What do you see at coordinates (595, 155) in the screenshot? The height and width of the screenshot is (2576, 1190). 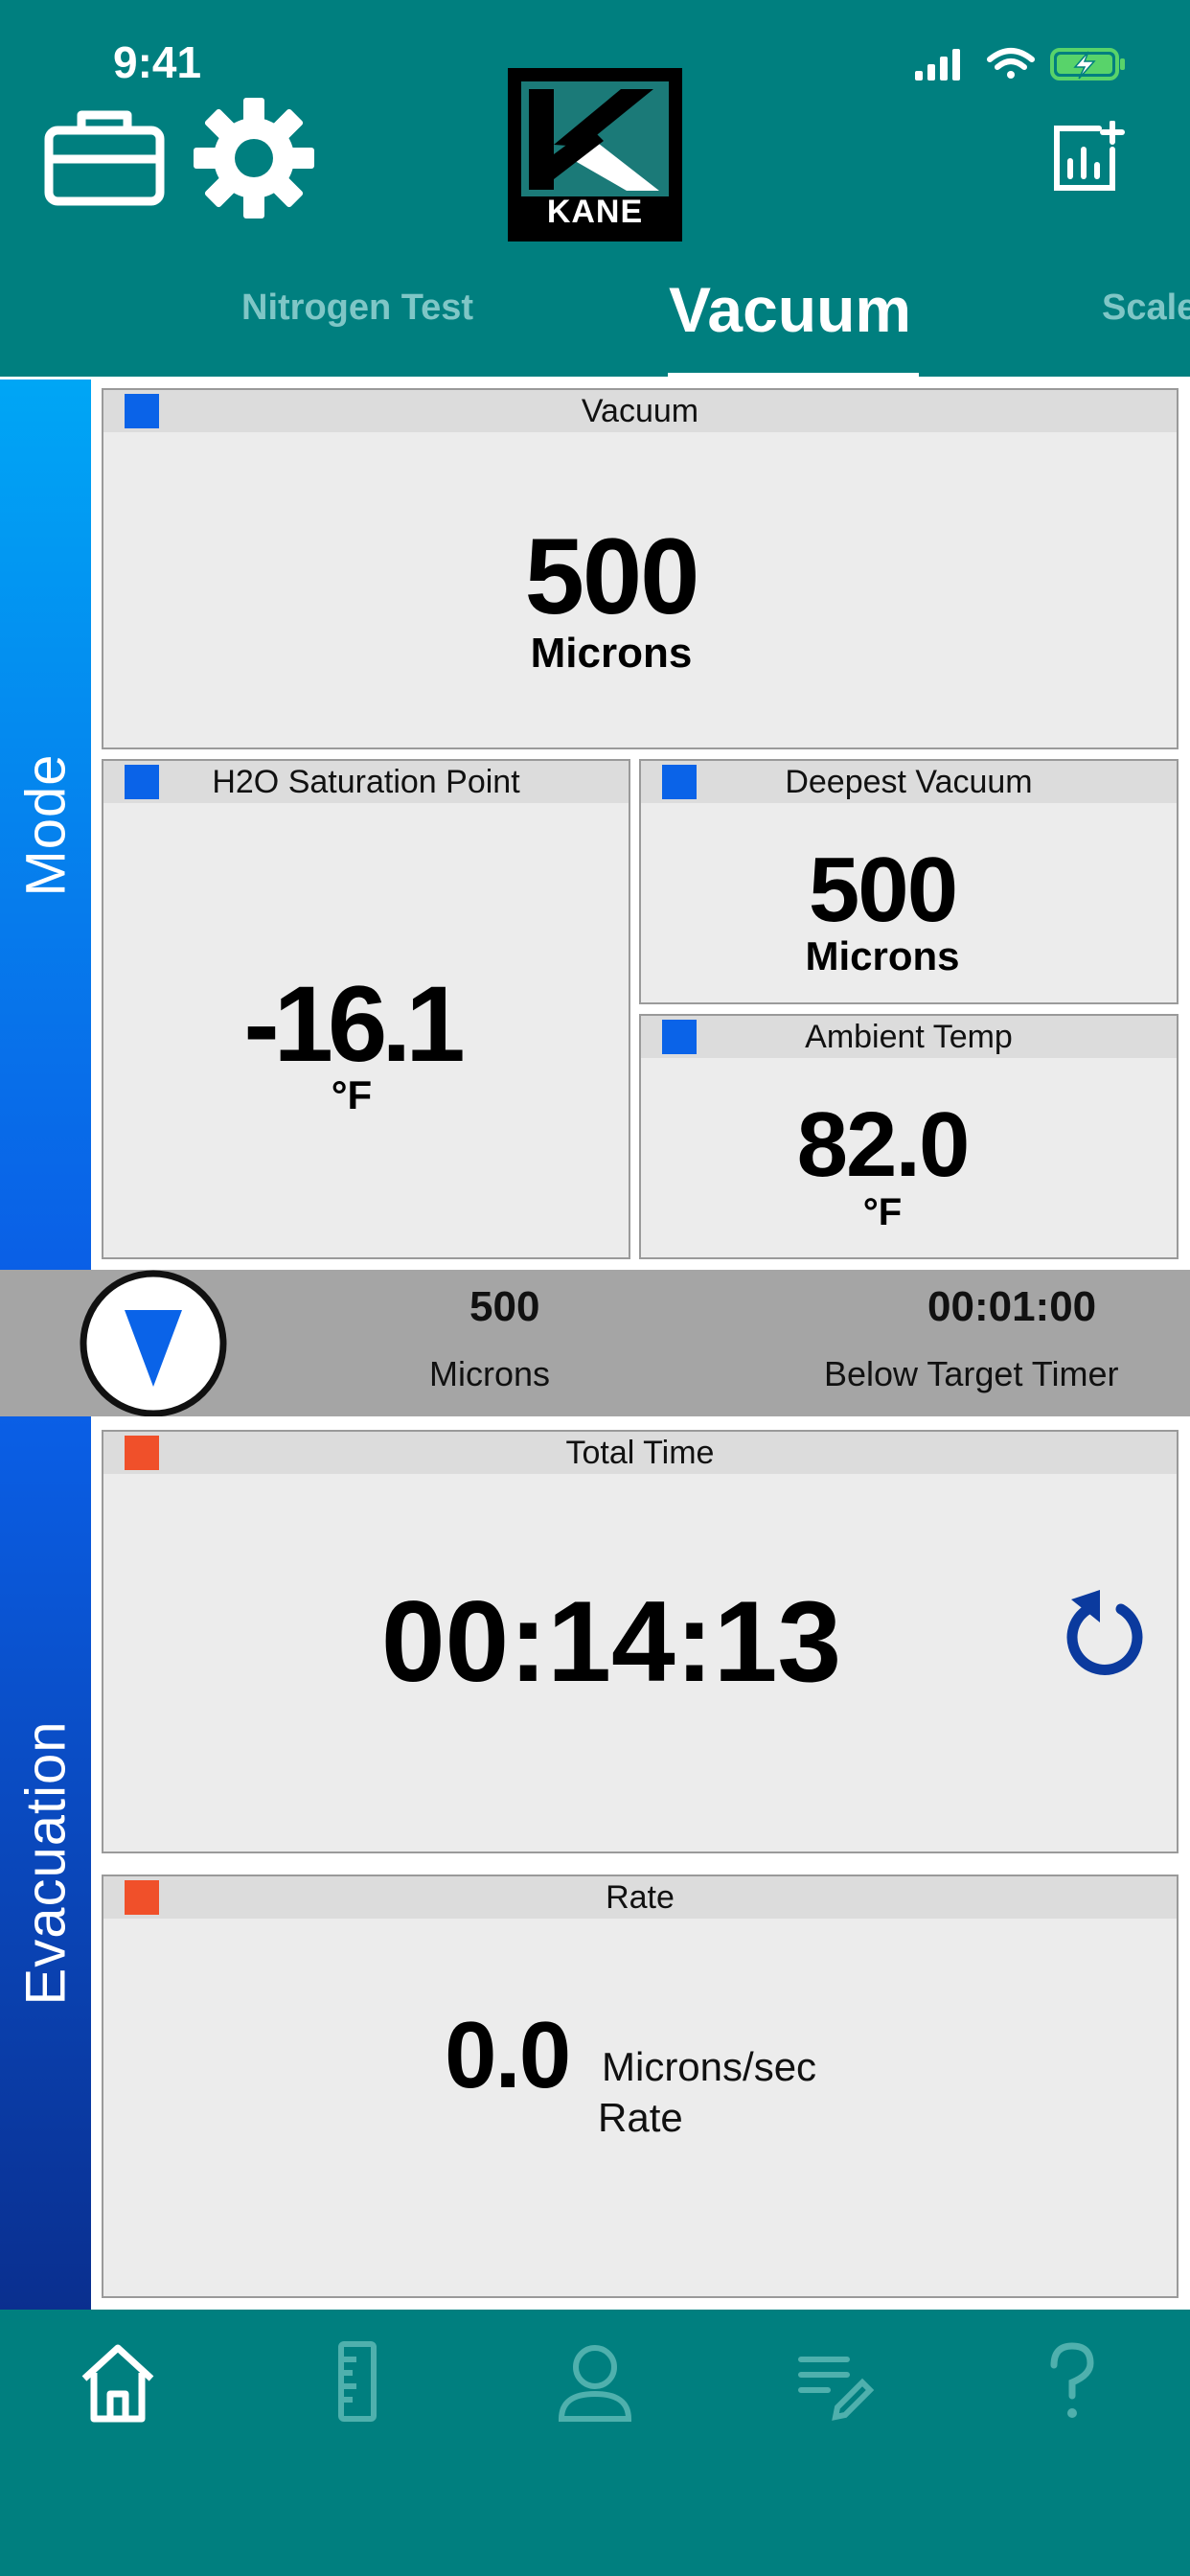 I see `kane-logo: KANE` at bounding box center [595, 155].